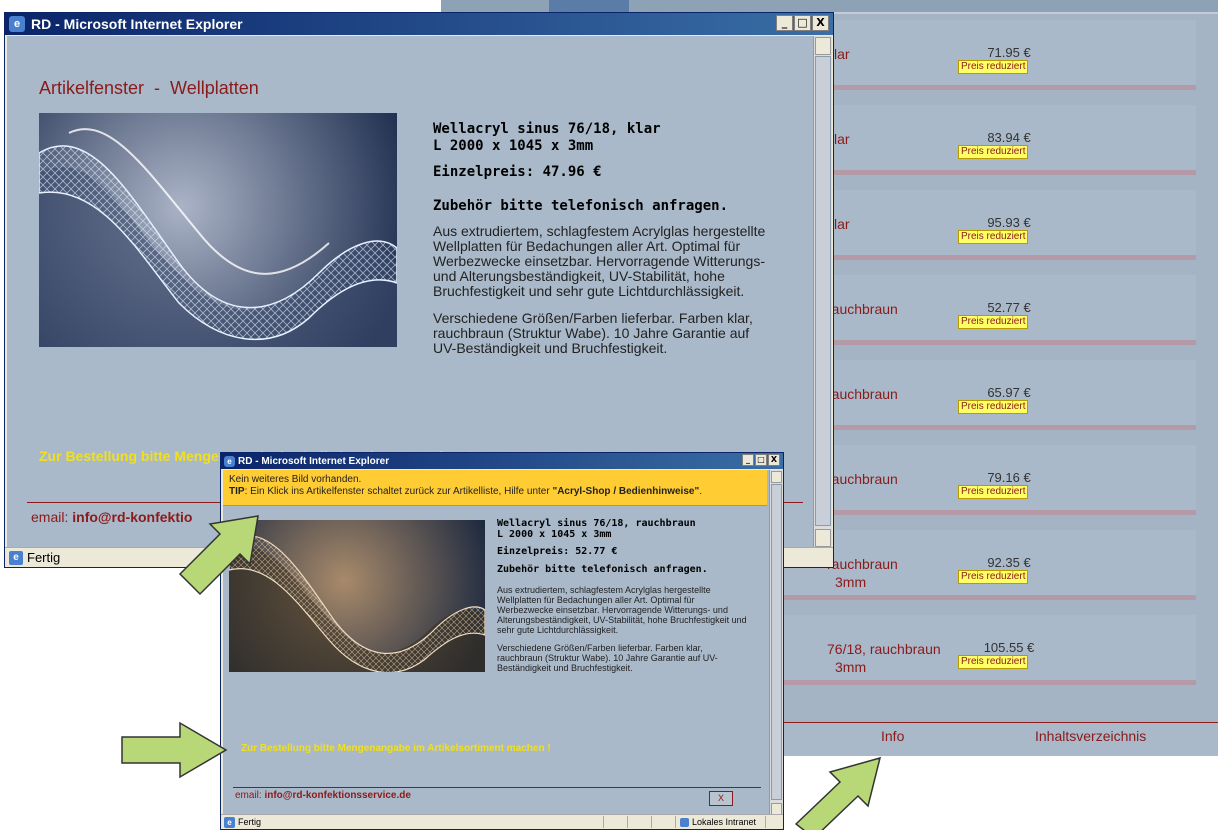 Image resolution: width=1218 pixels, height=830 pixels. I want to click on accessory-note: Zubehör bitte telefonisch anfragen., so click(581, 206).